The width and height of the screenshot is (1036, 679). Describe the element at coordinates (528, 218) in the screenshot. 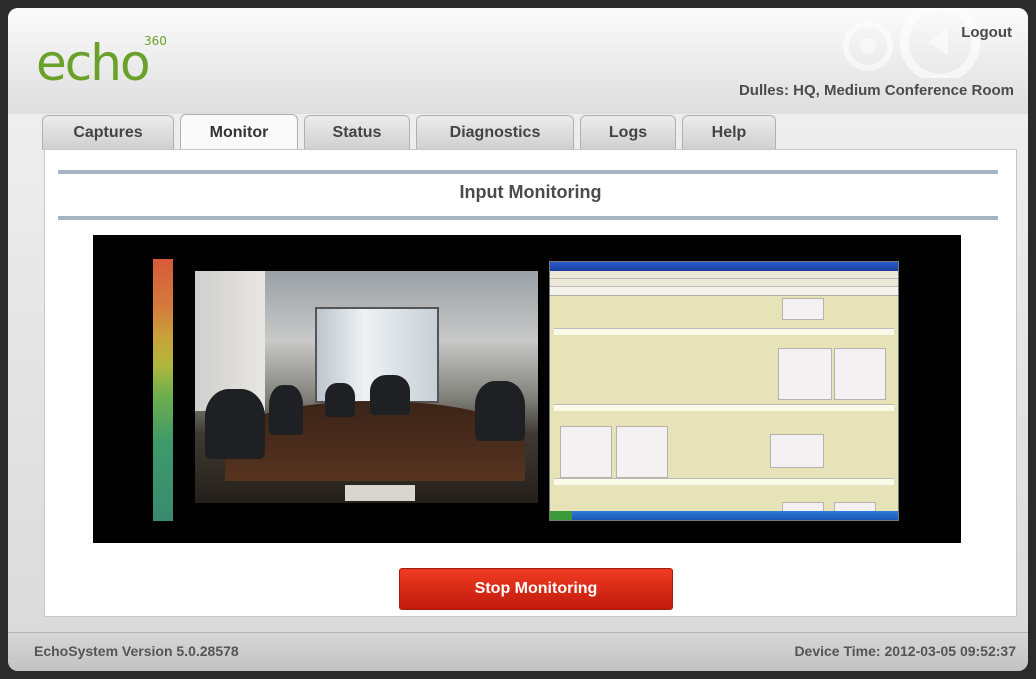

I see `title-rule-bottom` at that location.